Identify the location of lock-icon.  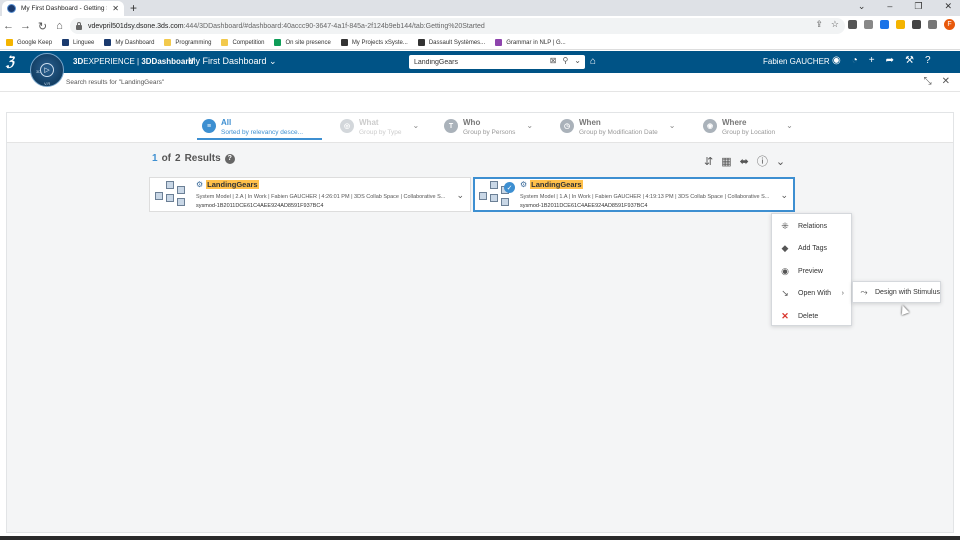
(79, 25).